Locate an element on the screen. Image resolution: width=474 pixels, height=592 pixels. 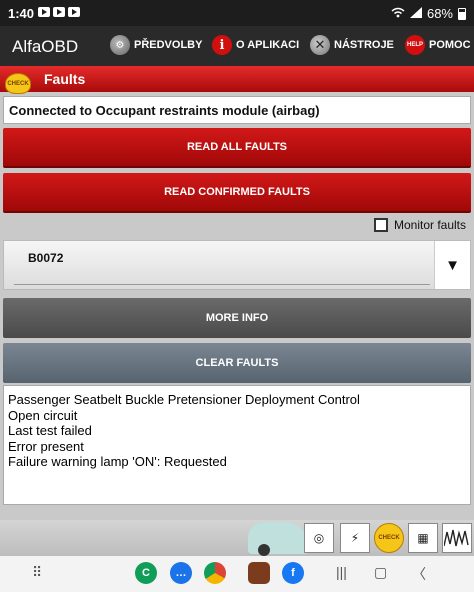
car-image is located at coordinates (278, 539).